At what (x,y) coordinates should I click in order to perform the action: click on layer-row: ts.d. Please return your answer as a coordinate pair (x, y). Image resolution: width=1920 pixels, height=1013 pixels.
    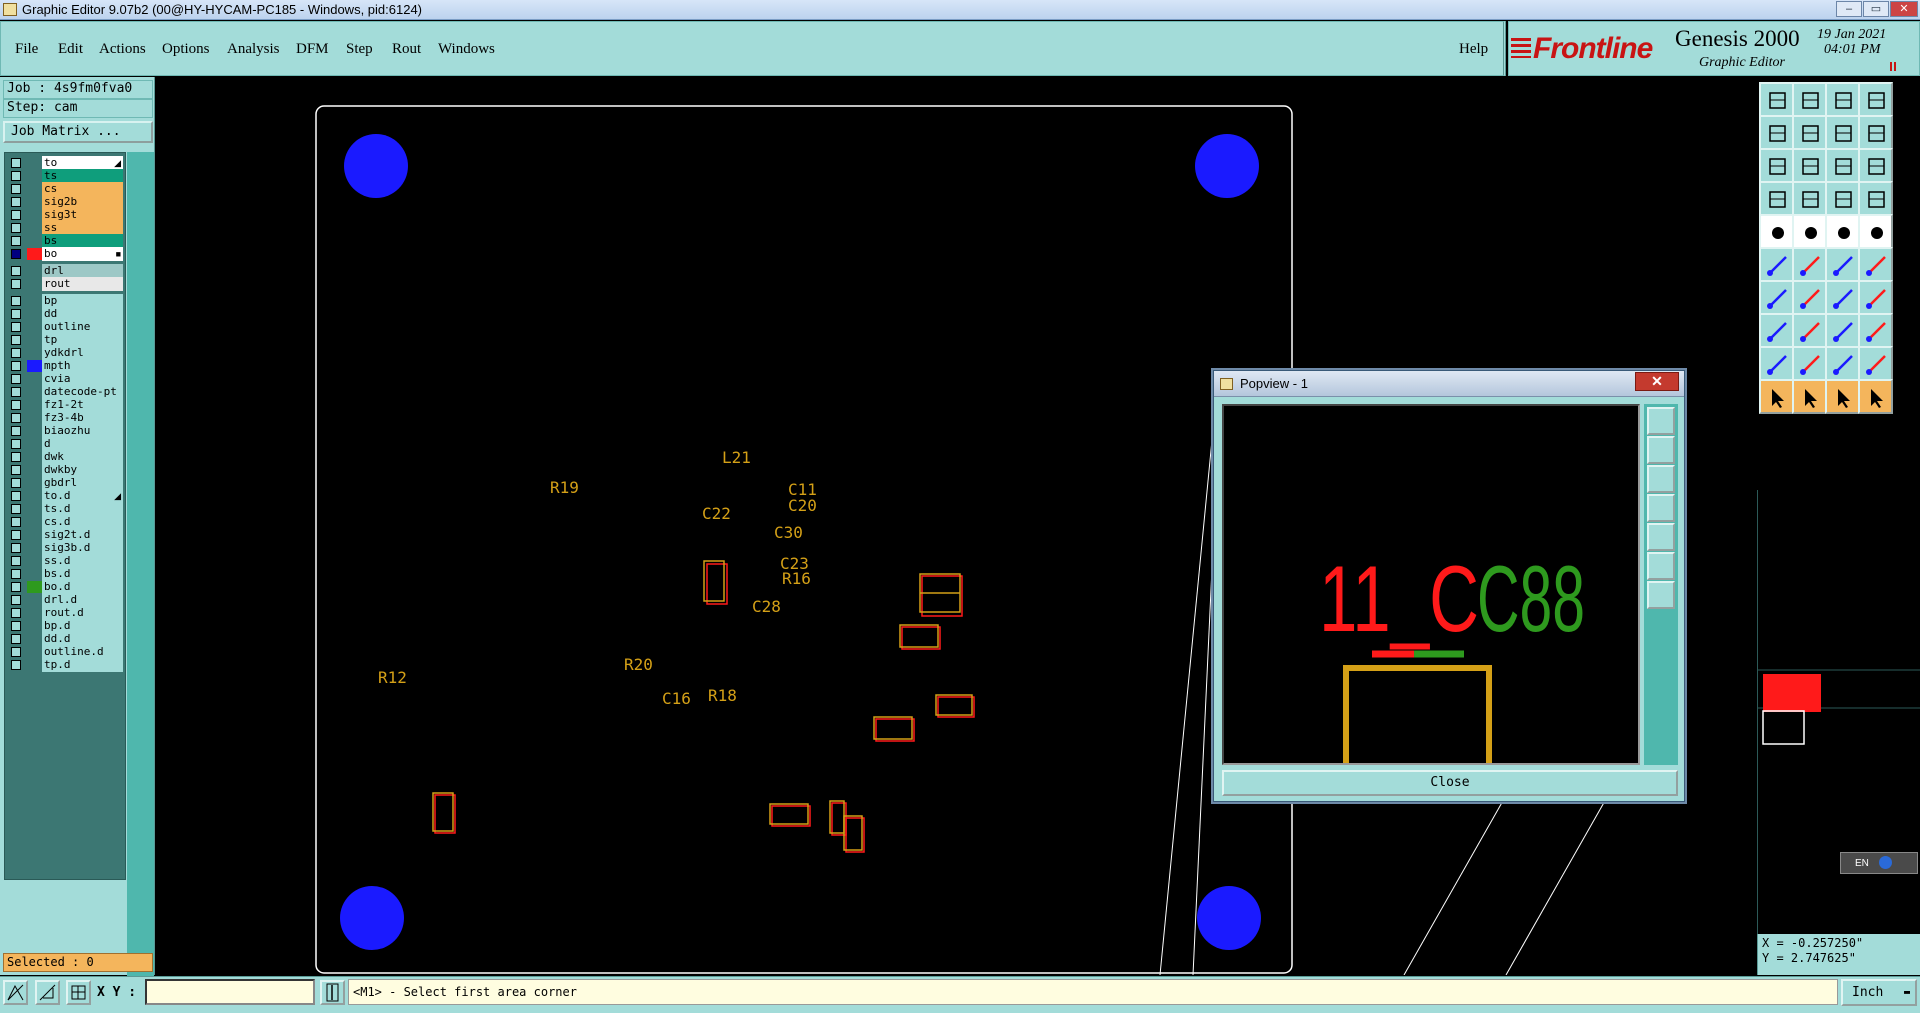
    Looking at the image, I should click on (66, 509).